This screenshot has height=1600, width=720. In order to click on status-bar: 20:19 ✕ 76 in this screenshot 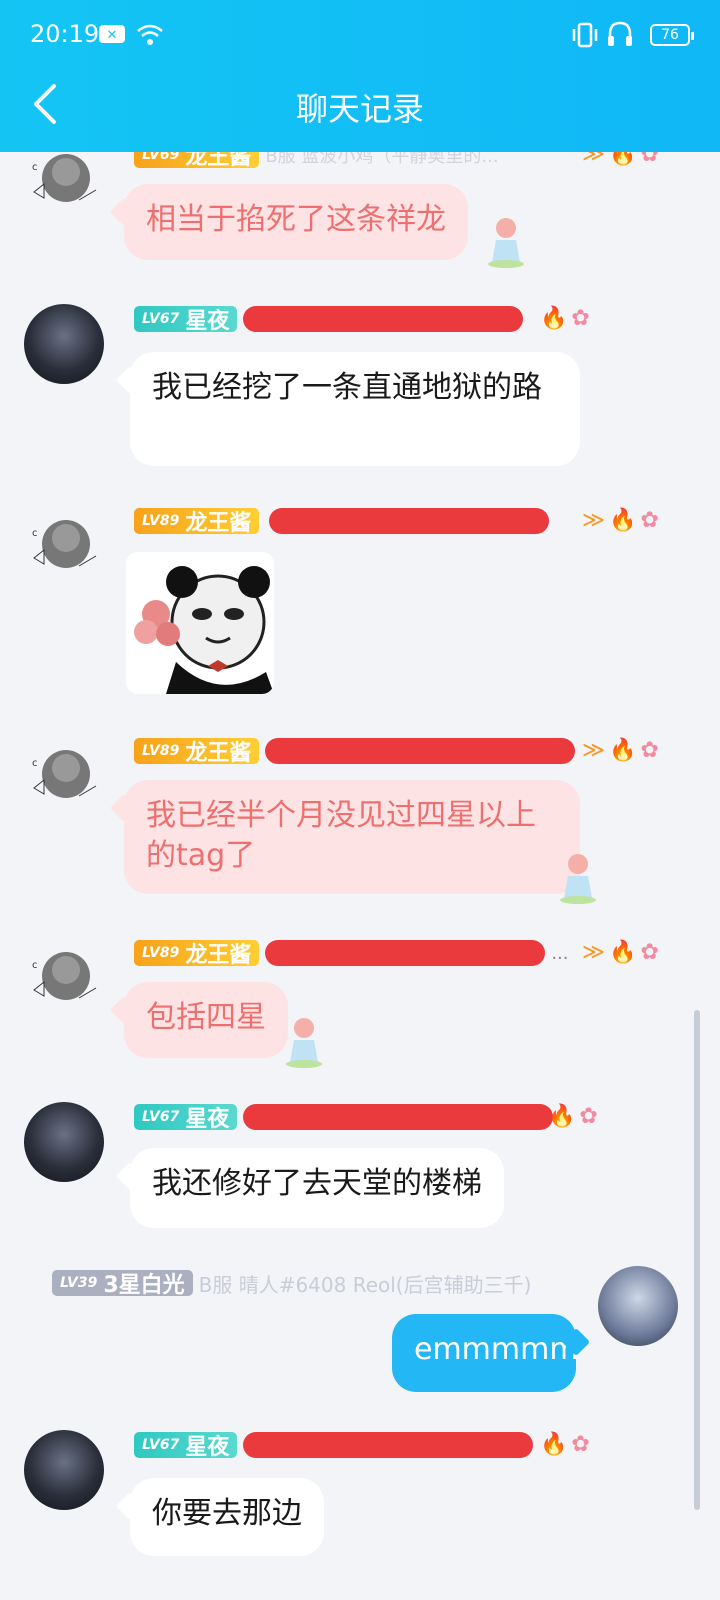, I will do `click(360, 34)`.